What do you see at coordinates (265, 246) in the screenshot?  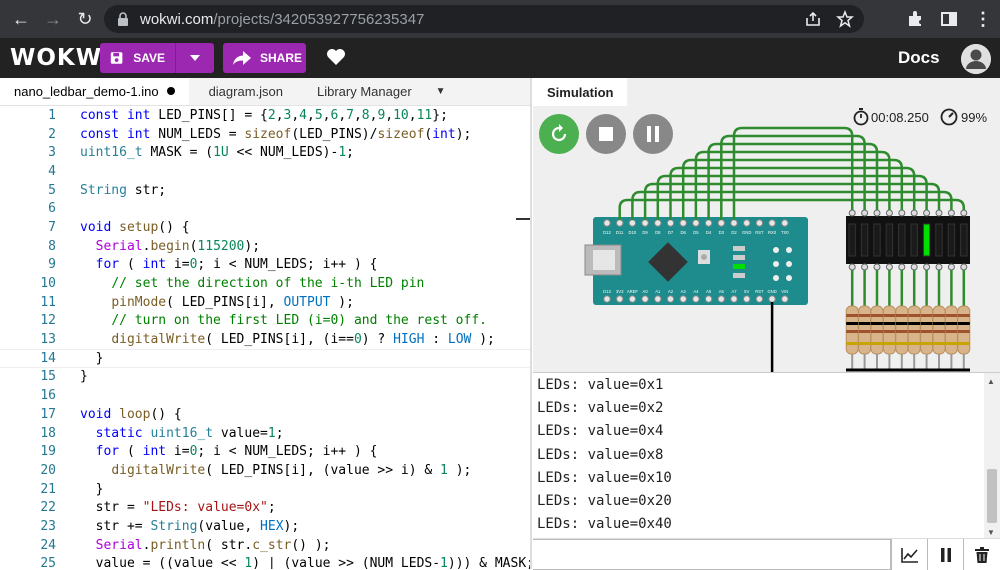 I see `code-line: 8 Serial.begin(115200);` at bounding box center [265, 246].